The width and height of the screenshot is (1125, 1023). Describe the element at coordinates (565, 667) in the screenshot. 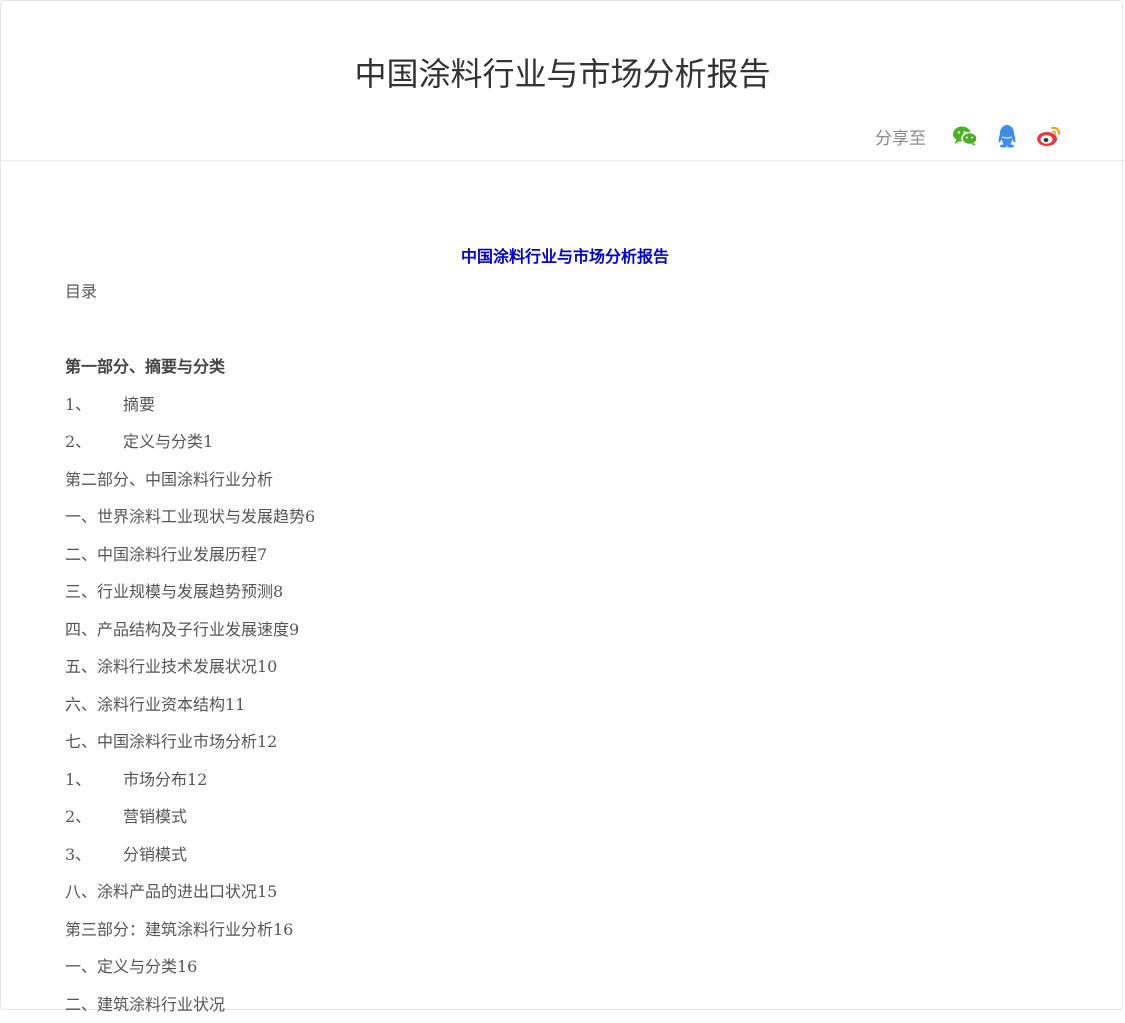

I see `toc-item: 五、涂料行业技术发展状况10` at that location.